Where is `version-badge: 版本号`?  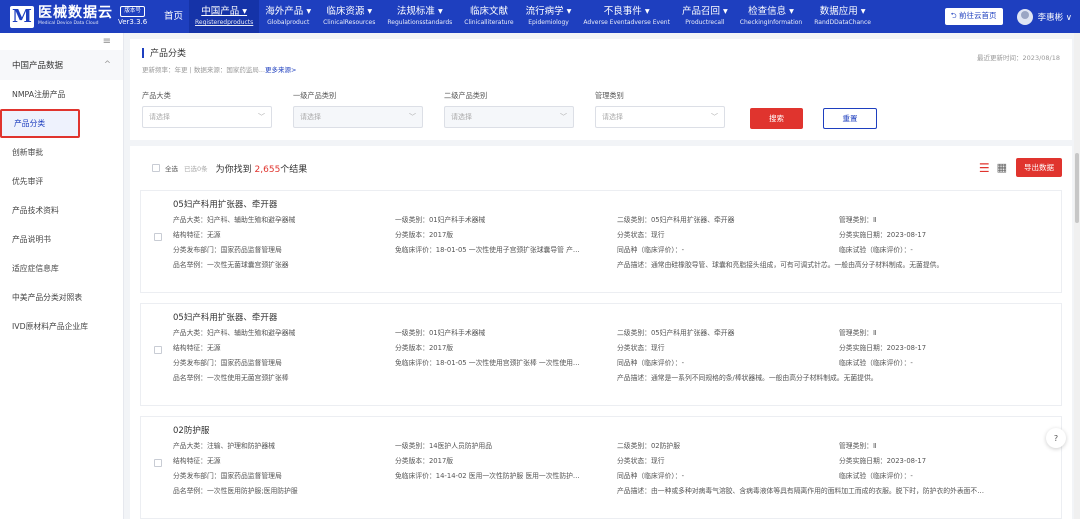 version-badge: 版本号 is located at coordinates (132, 11).